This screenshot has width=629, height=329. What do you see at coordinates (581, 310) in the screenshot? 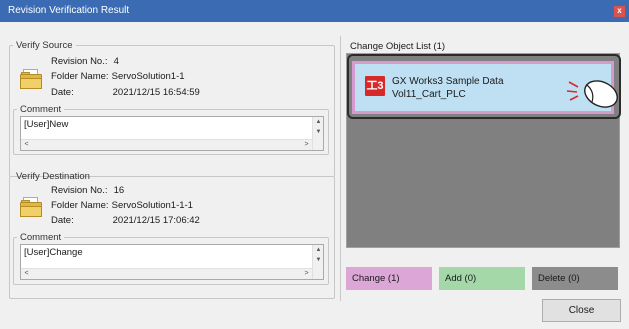
I see `close-button: Close` at bounding box center [581, 310].